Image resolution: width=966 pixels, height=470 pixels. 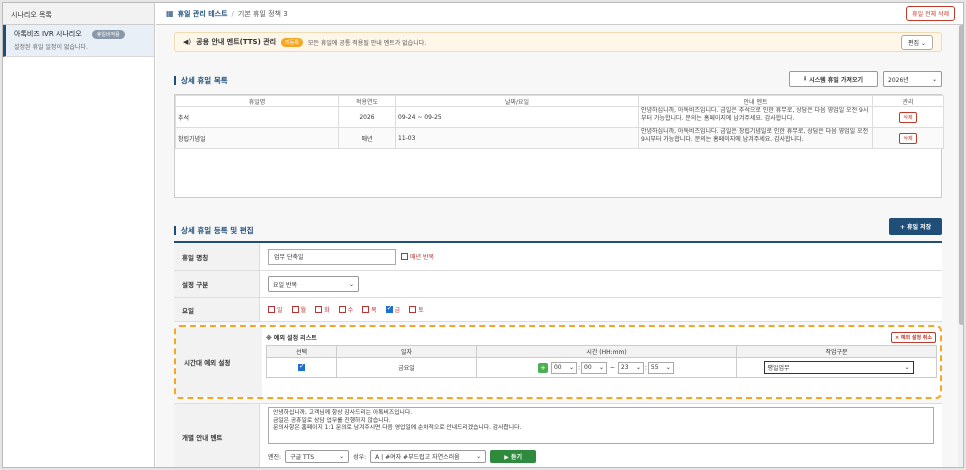 What do you see at coordinates (558, 310) in the screenshot?
I see `day-row: 요일 일 월 화 수 목 금 토` at bounding box center [558, 310].